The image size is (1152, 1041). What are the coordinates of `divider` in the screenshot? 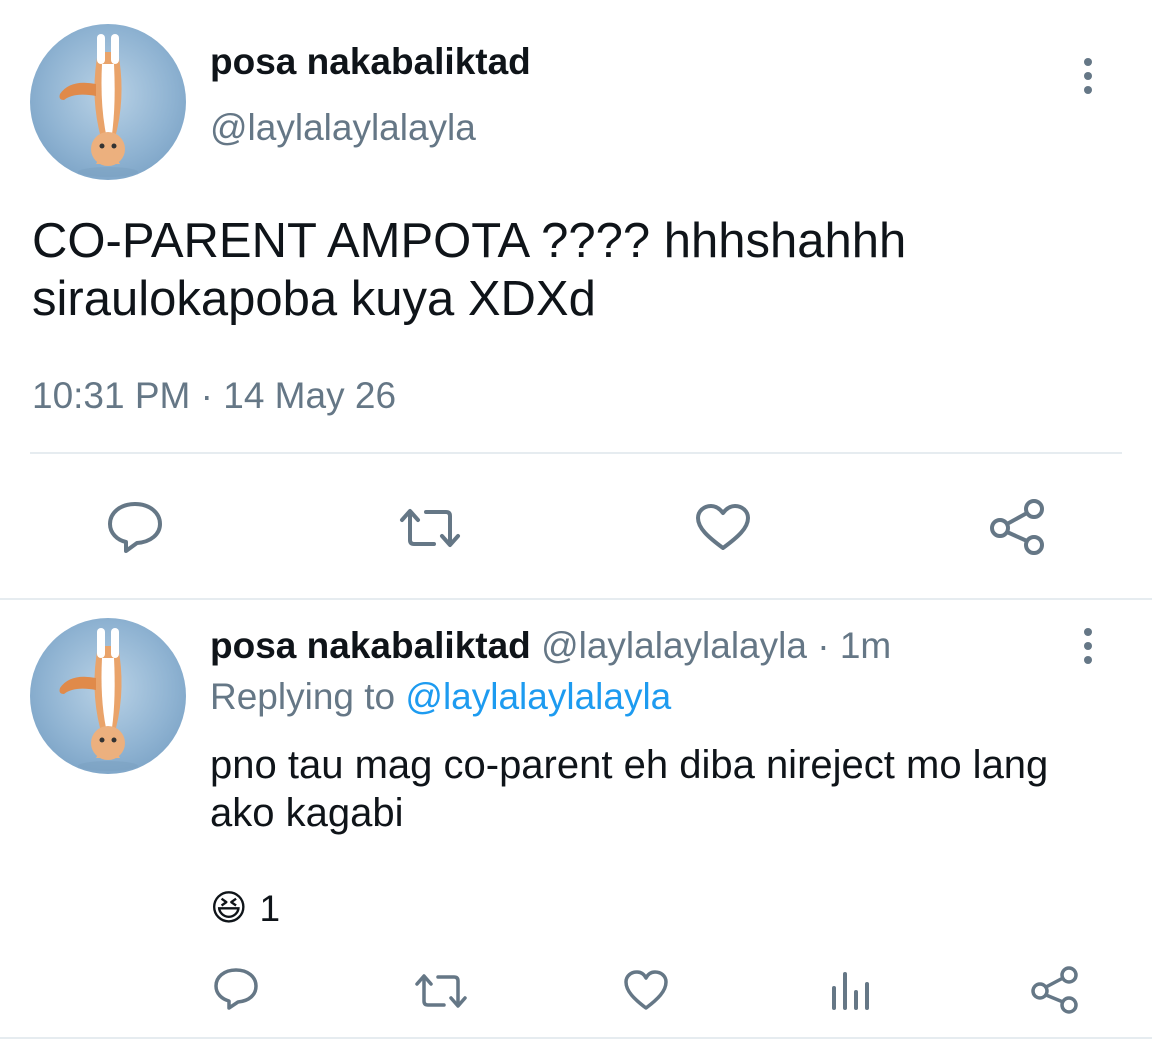 It's located at (576, 453).